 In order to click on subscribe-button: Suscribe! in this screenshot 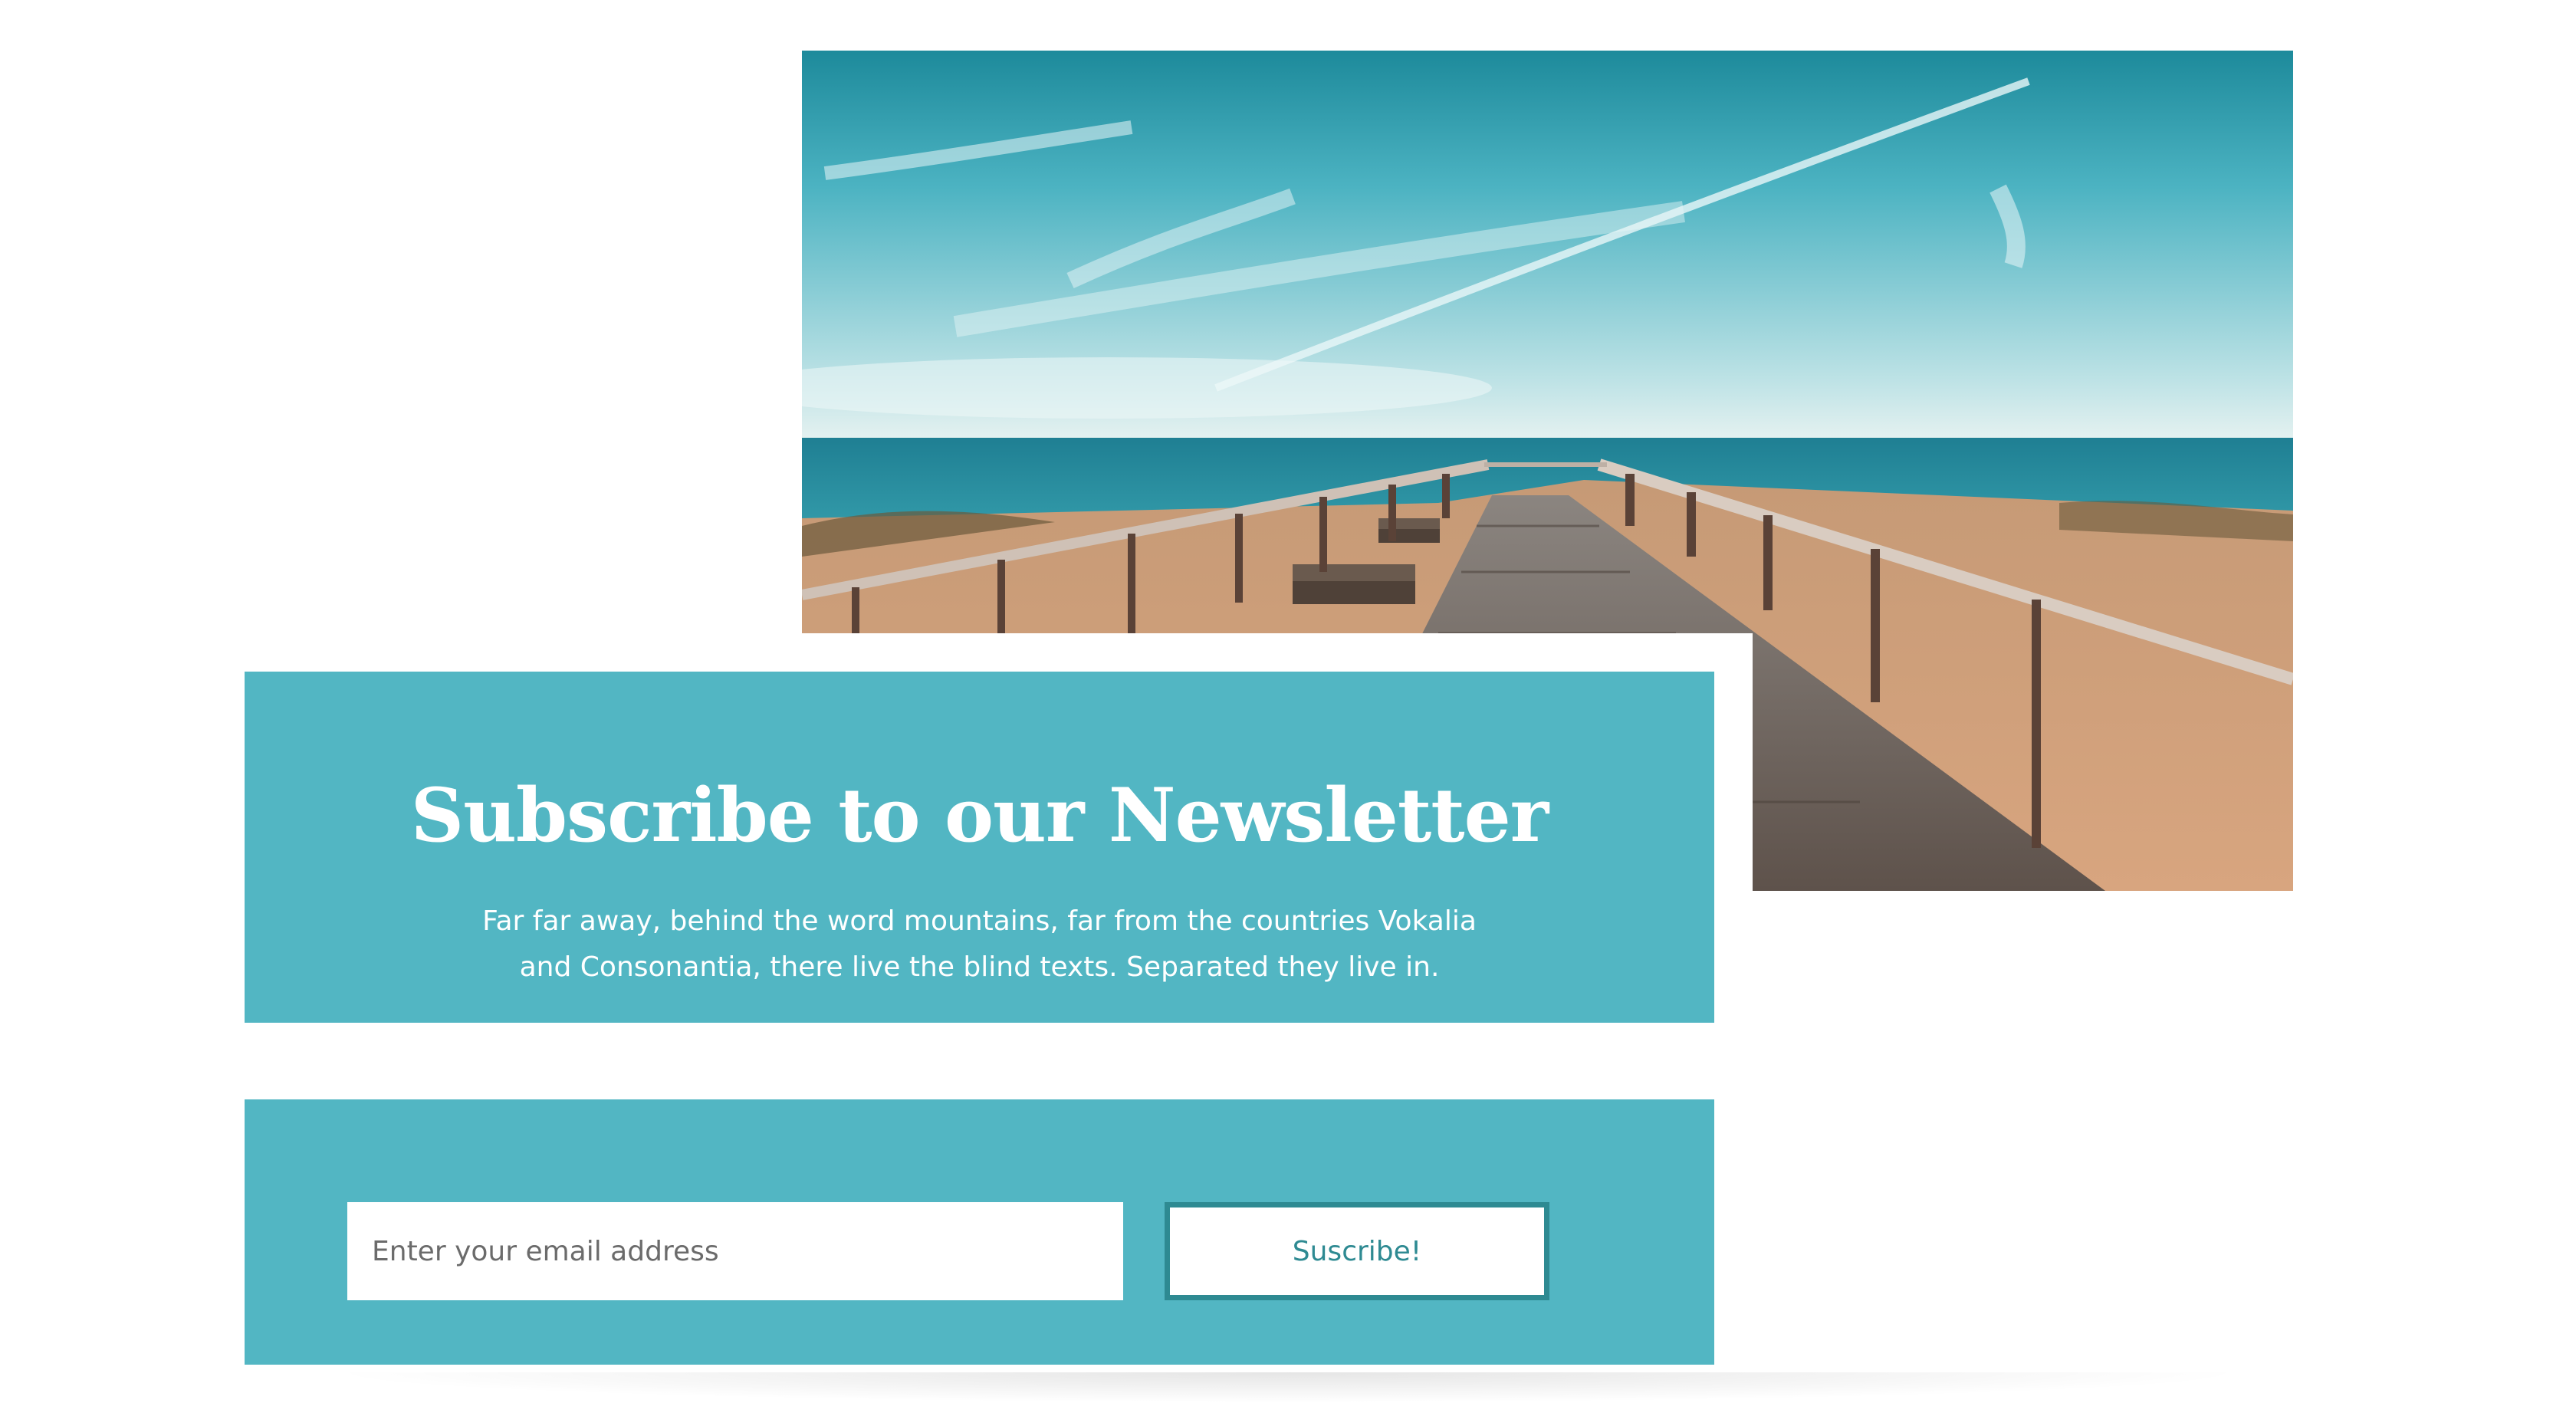, I will do `click(1357, 1251)`.